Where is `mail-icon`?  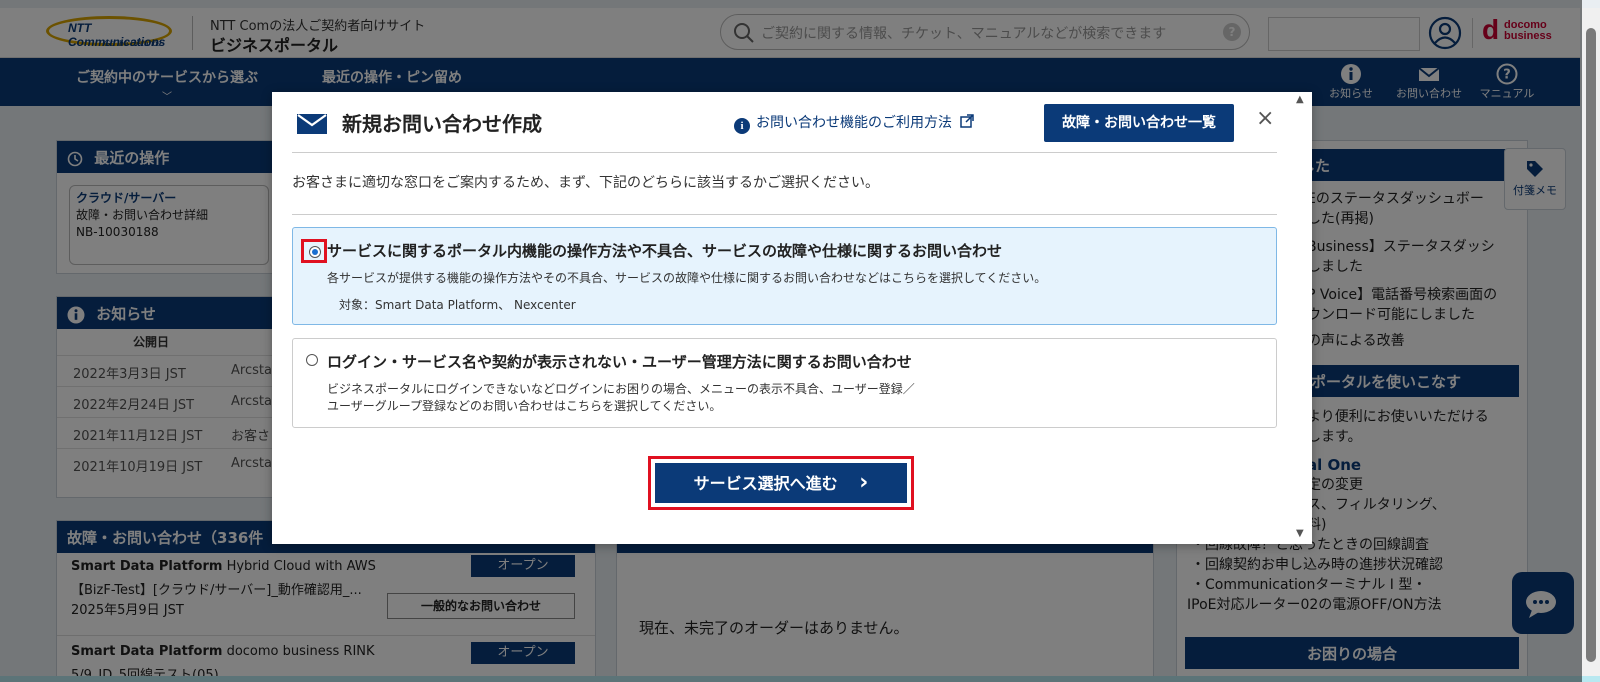 mail-icon is located at coordinates (312, 124).